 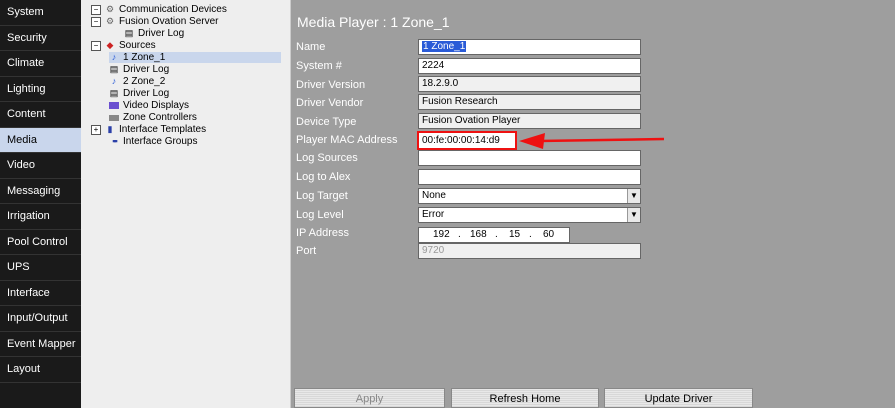 What do you see at coordinates (330, 103) in the screenshot?
I see `driver-vendor-label: Driver Vendor` at bounding box center [330, 103].